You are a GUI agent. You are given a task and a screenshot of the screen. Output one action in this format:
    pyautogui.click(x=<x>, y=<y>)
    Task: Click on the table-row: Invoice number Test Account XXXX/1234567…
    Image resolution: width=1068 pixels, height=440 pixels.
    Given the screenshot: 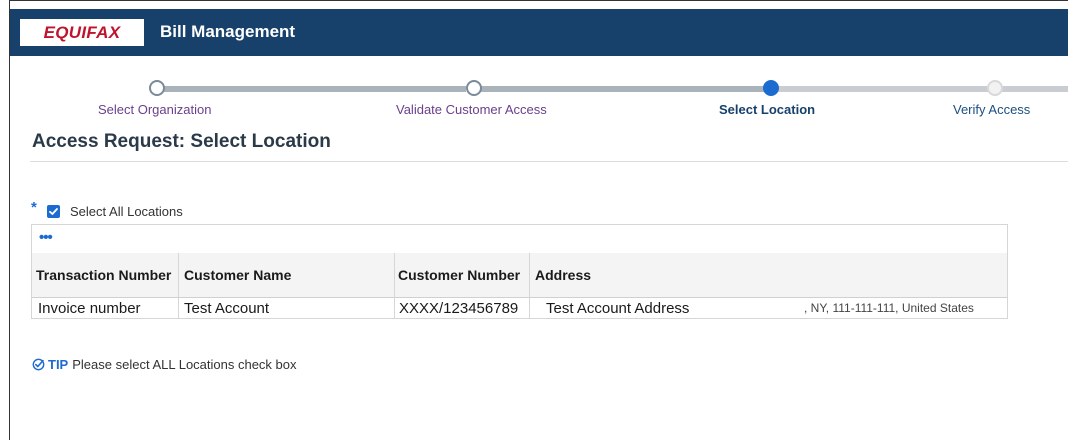 What is the action you would take?
    pyautogui.click(x=519, y=308)
    